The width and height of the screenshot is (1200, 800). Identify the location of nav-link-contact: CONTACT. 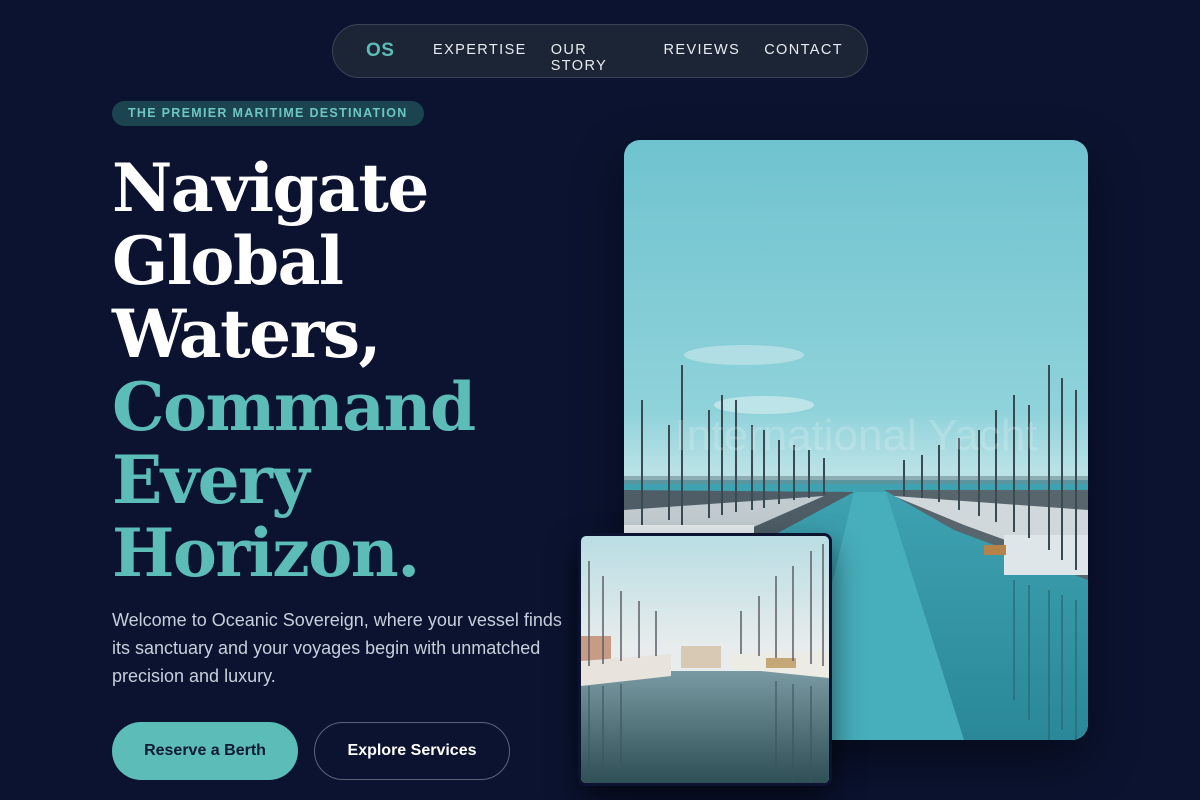
(803, 58).